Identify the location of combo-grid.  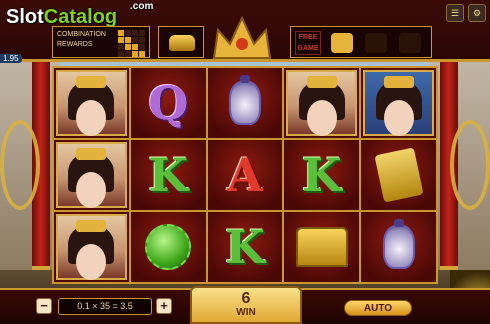
(131, 43).